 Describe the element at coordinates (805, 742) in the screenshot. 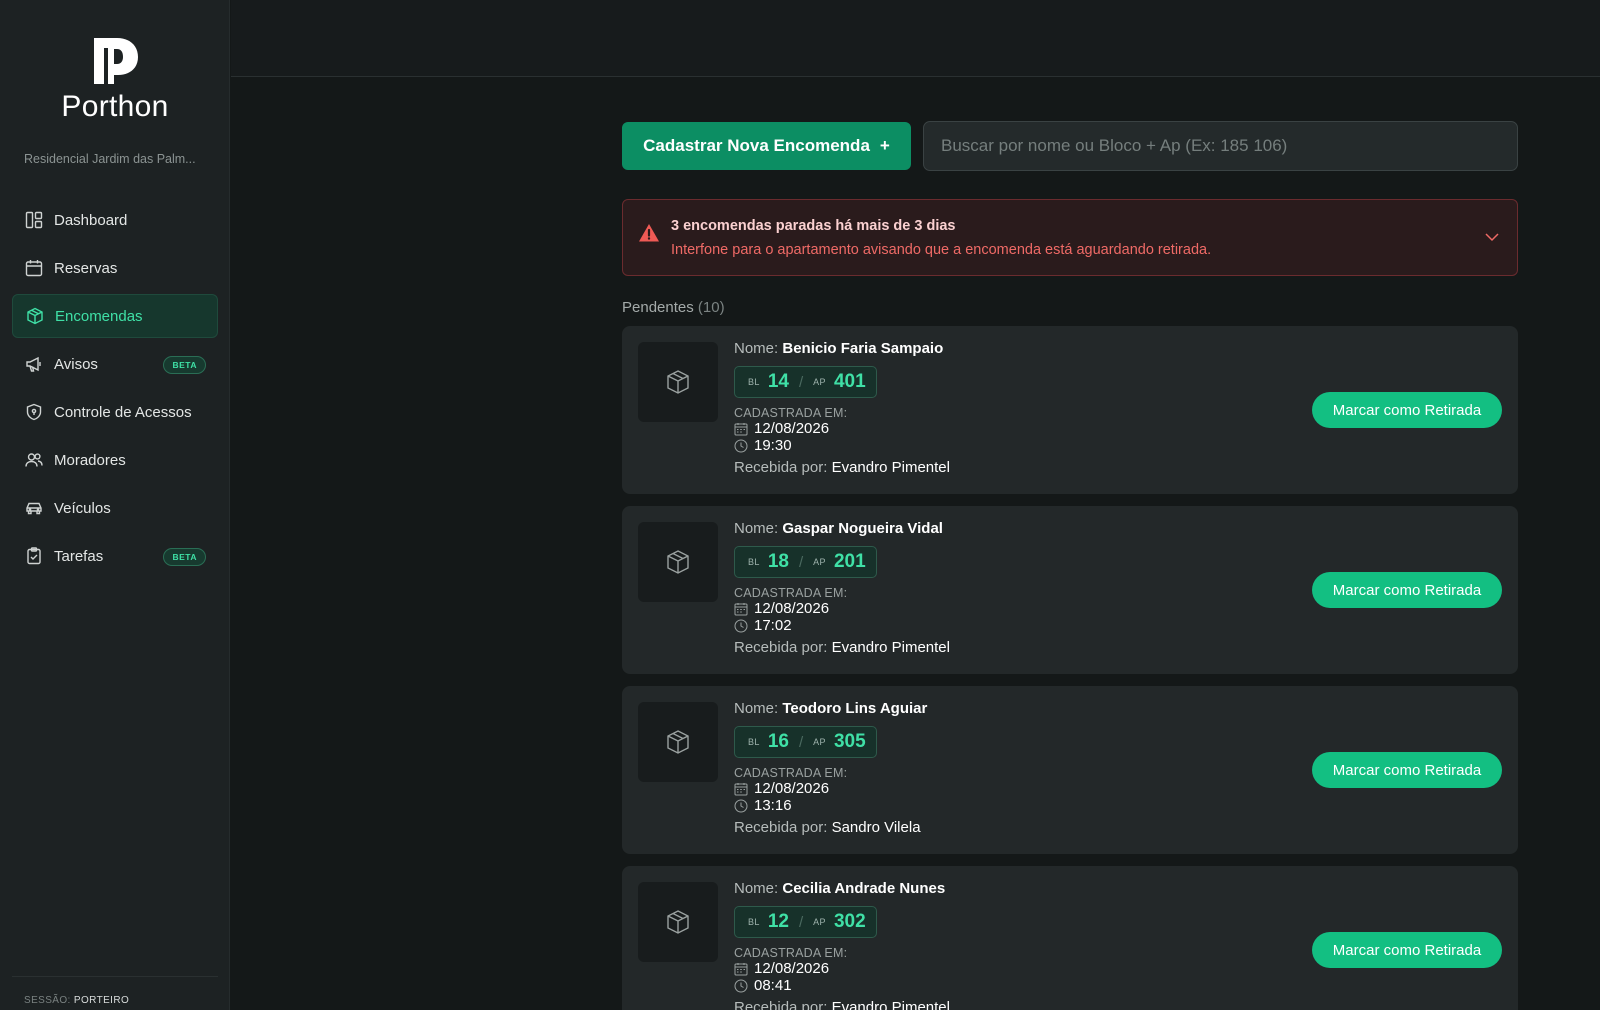

I see `unit-badge: BL 16 / AP 305` at that location.